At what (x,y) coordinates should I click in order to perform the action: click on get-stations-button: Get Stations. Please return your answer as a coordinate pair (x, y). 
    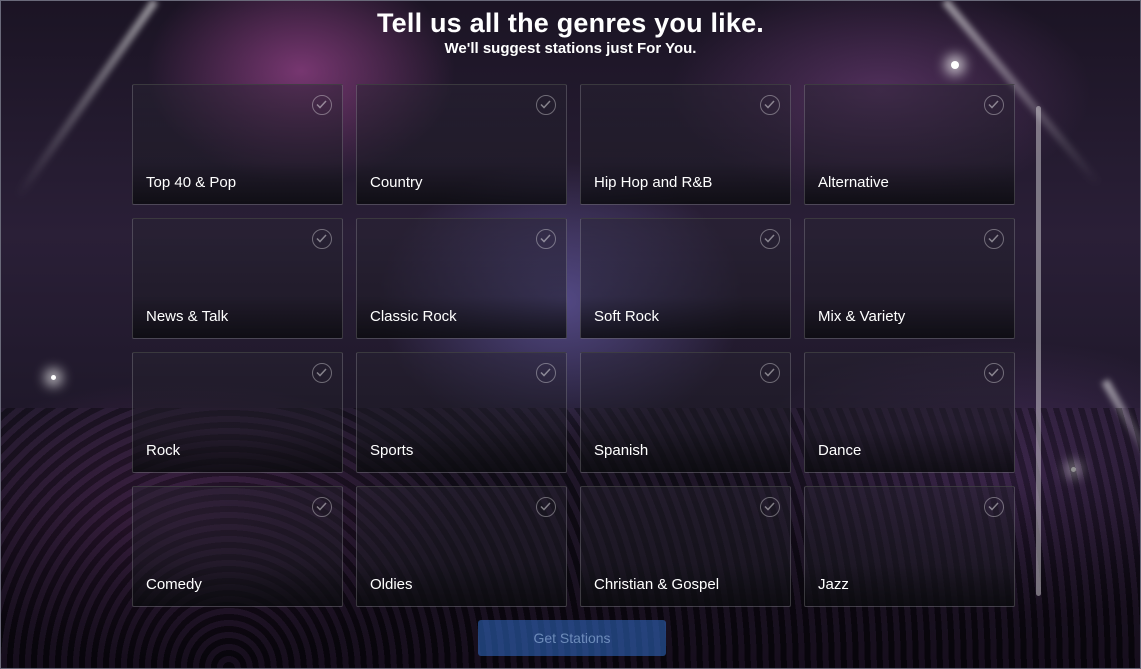
    Looking at the image, I should click on (572, 638).